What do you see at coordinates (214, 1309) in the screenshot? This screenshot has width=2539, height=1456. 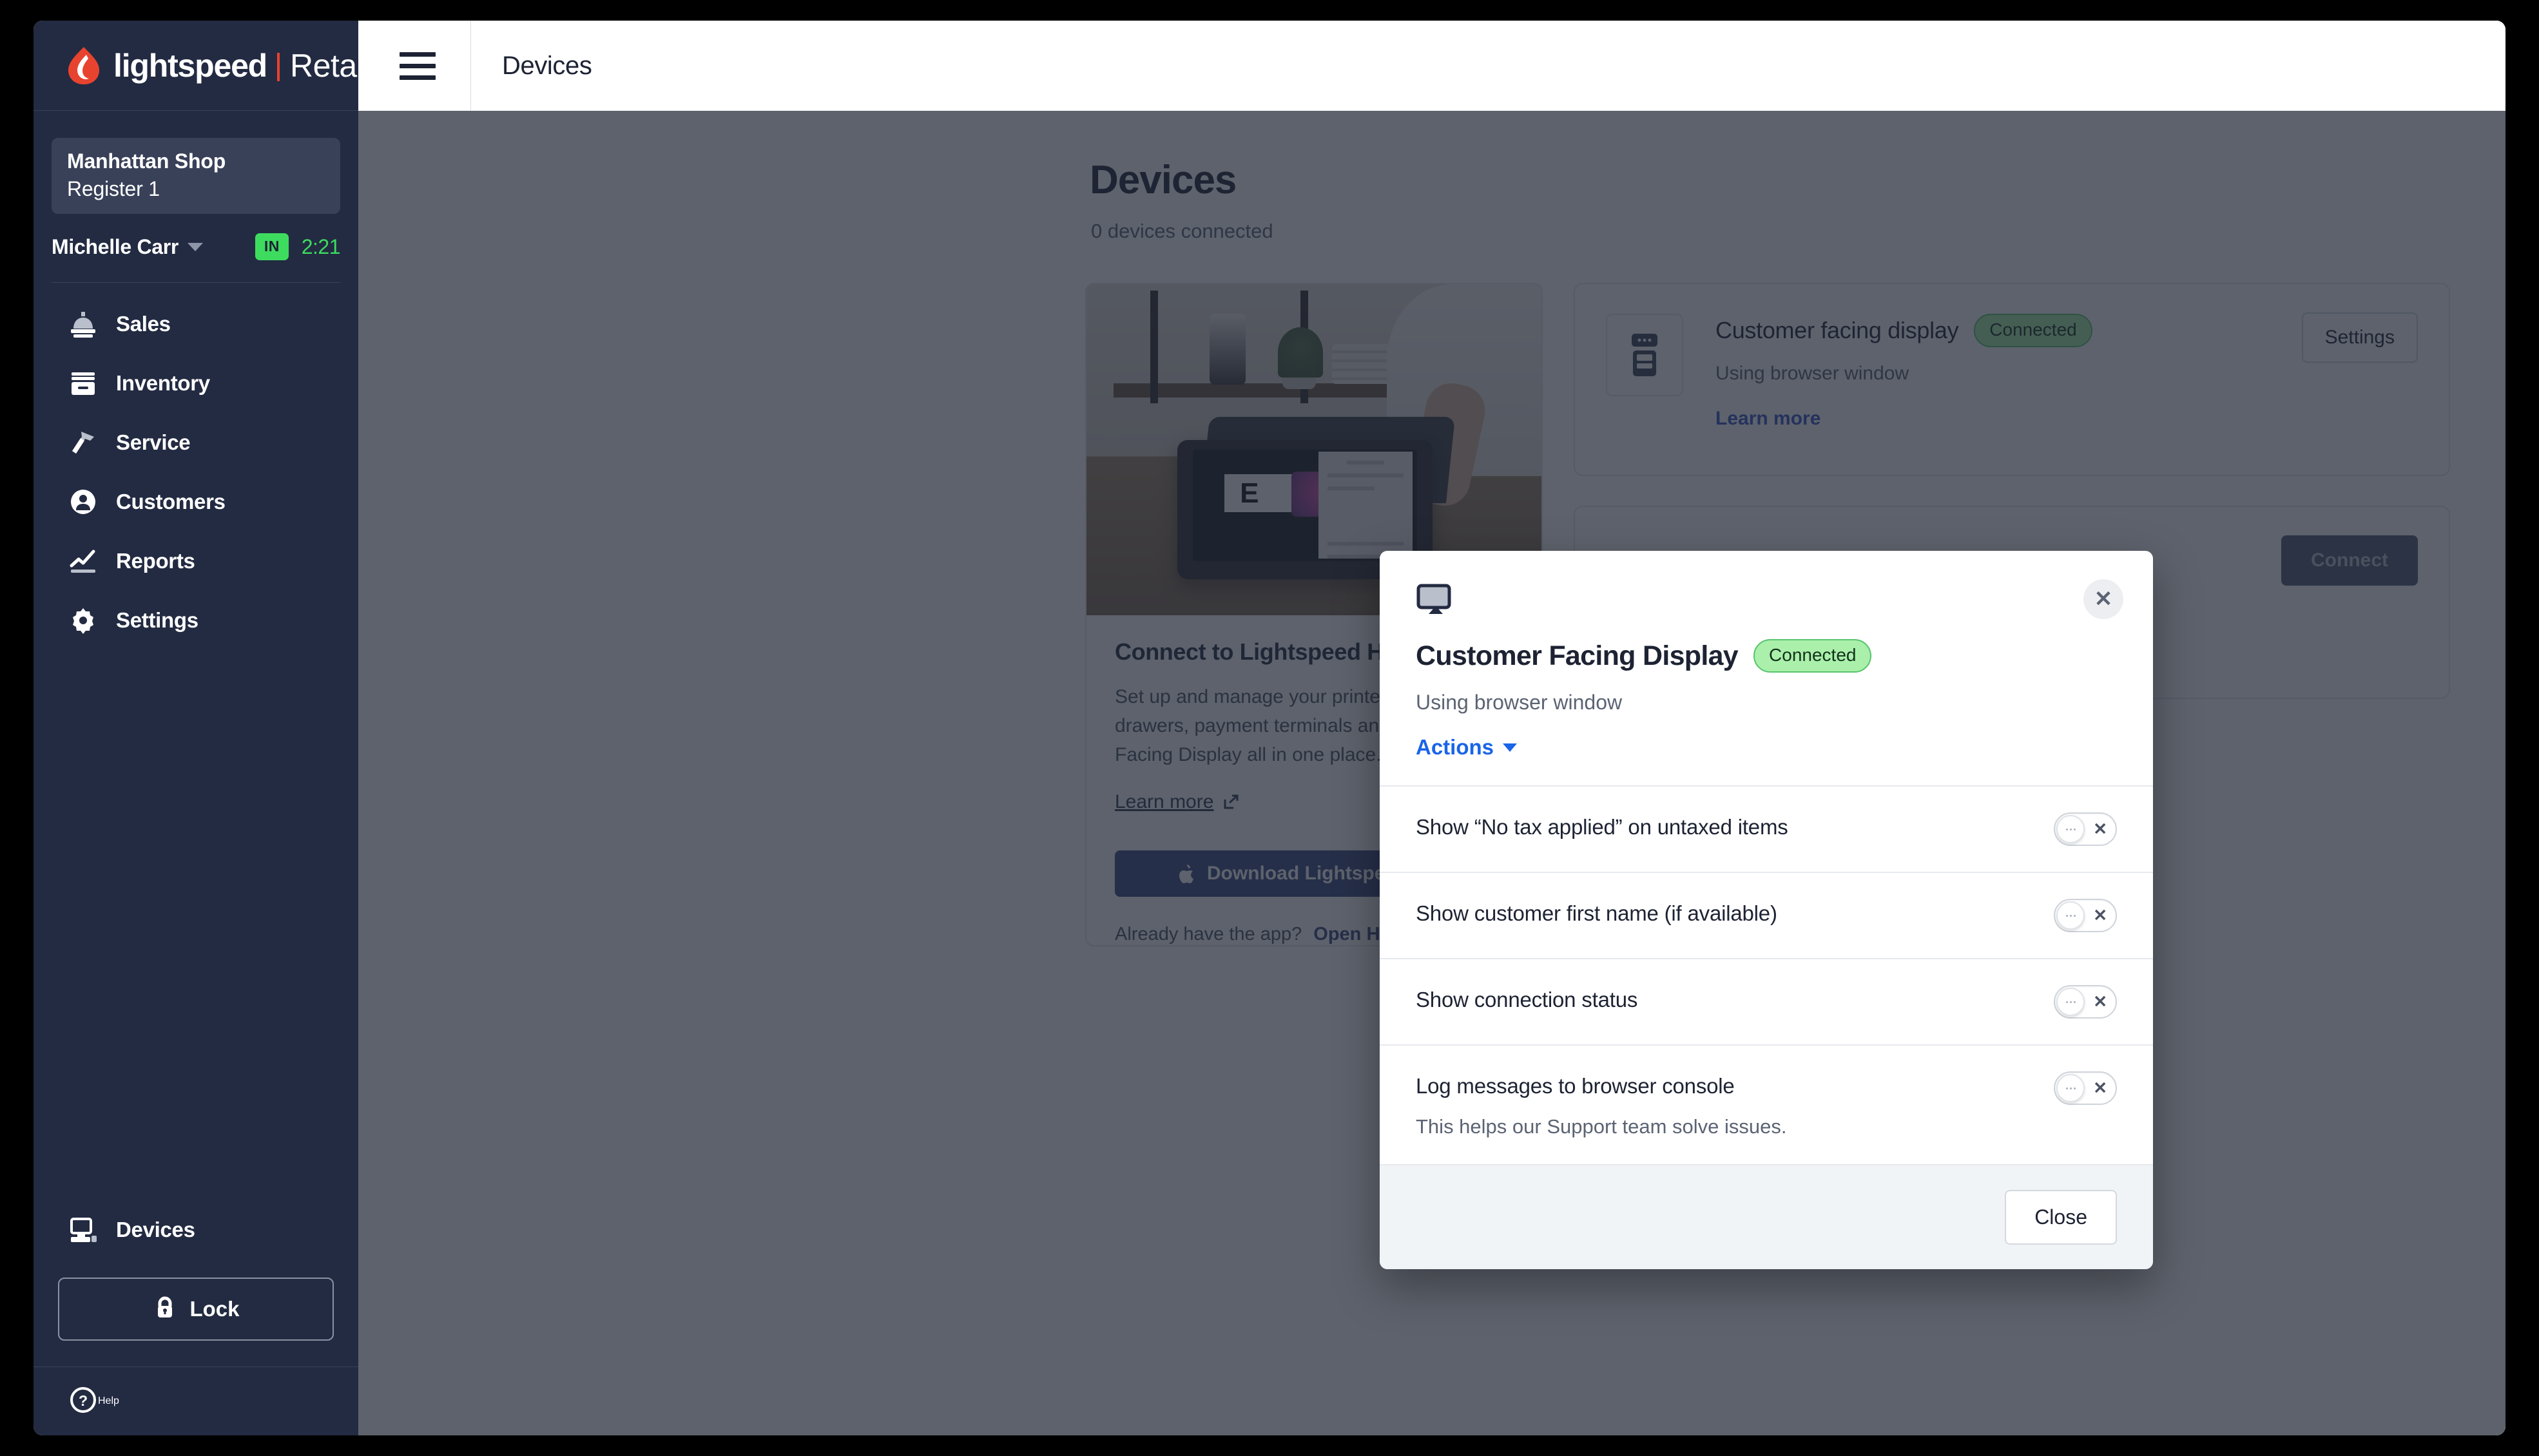 I see `lock-button-label: Lock` at bounding box center [214, 1309].